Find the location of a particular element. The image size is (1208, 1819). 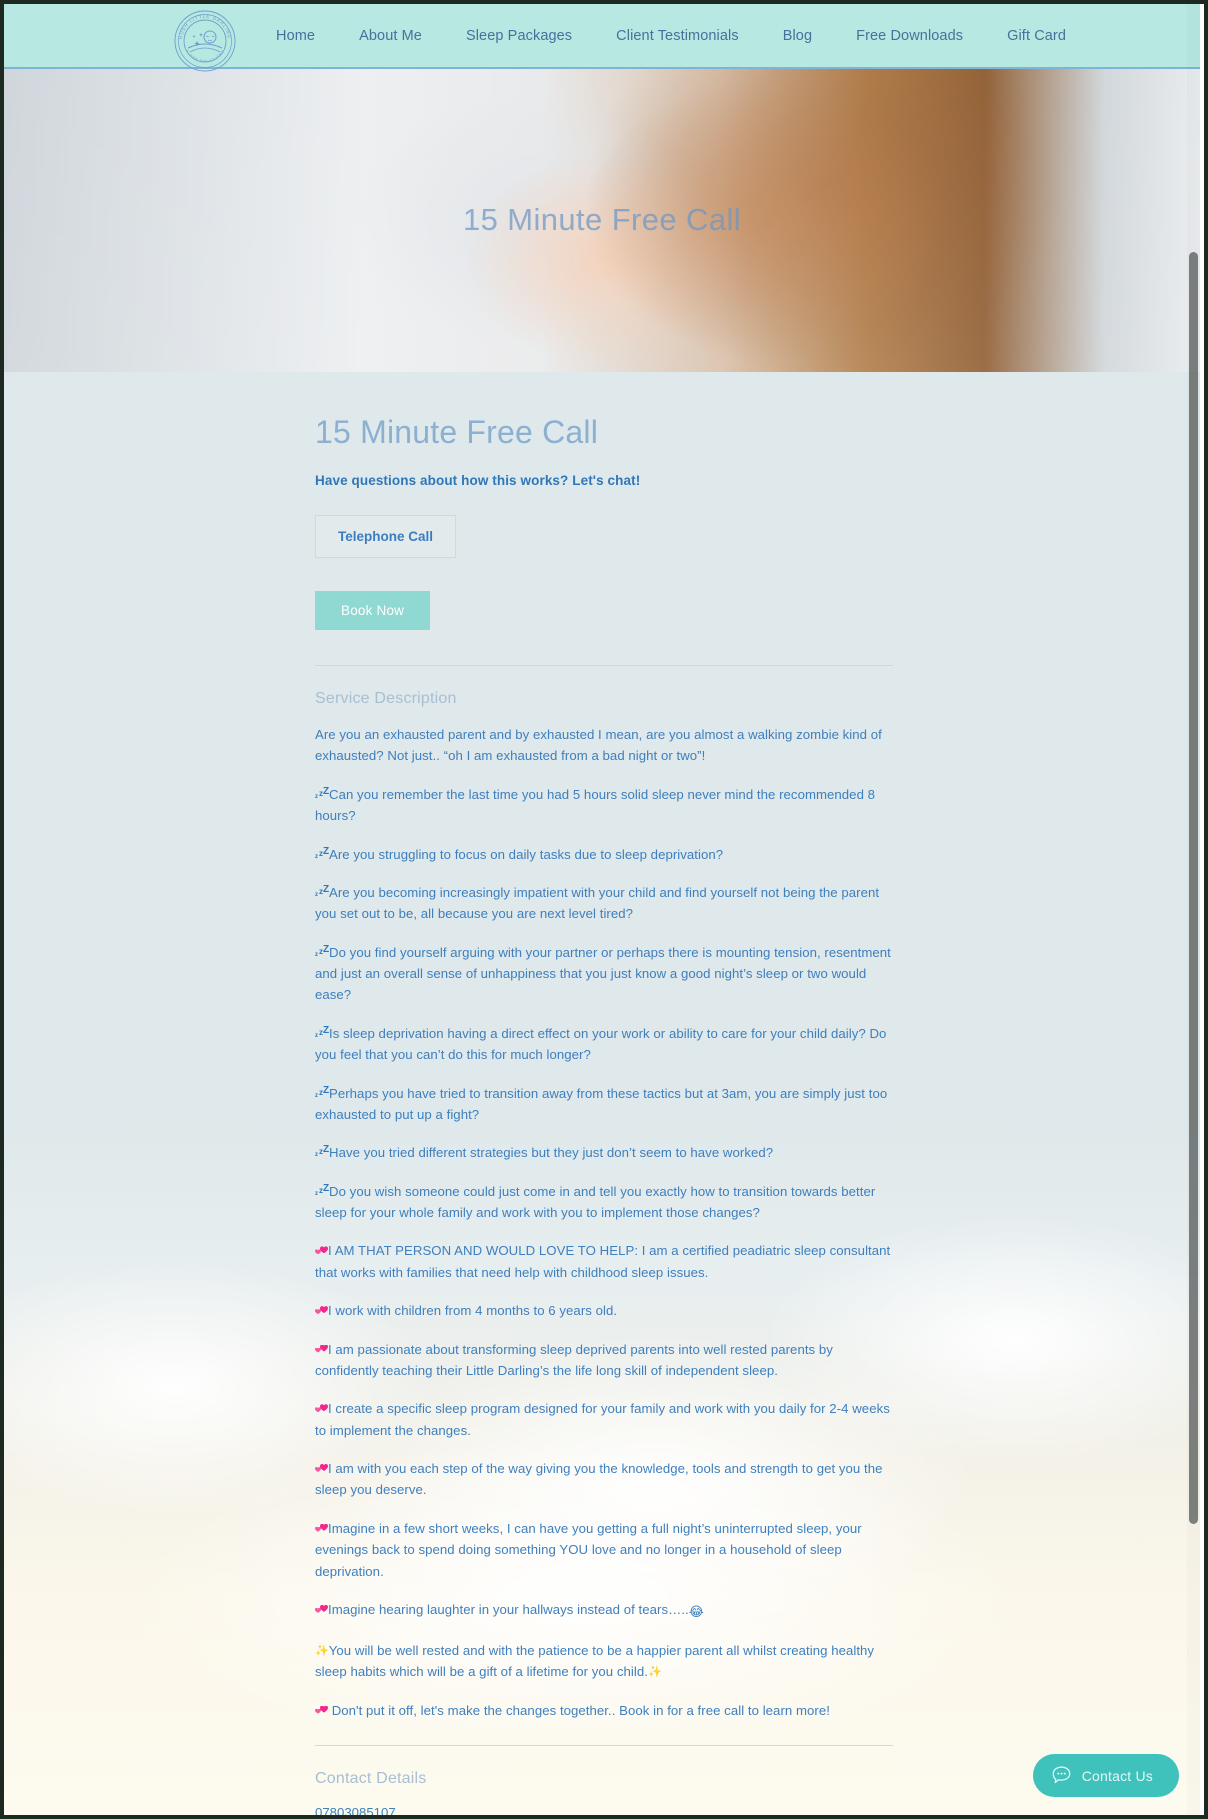

service-type-badge: Telephone Call is located at coordinates (386, 536).